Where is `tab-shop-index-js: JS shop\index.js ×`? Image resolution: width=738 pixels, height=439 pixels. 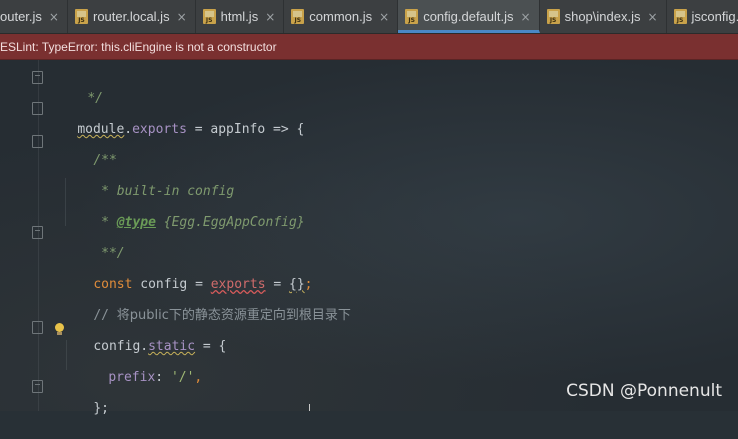 tab-shop-index-js: JS shop\index.js × is located at coordinates (603, 16).